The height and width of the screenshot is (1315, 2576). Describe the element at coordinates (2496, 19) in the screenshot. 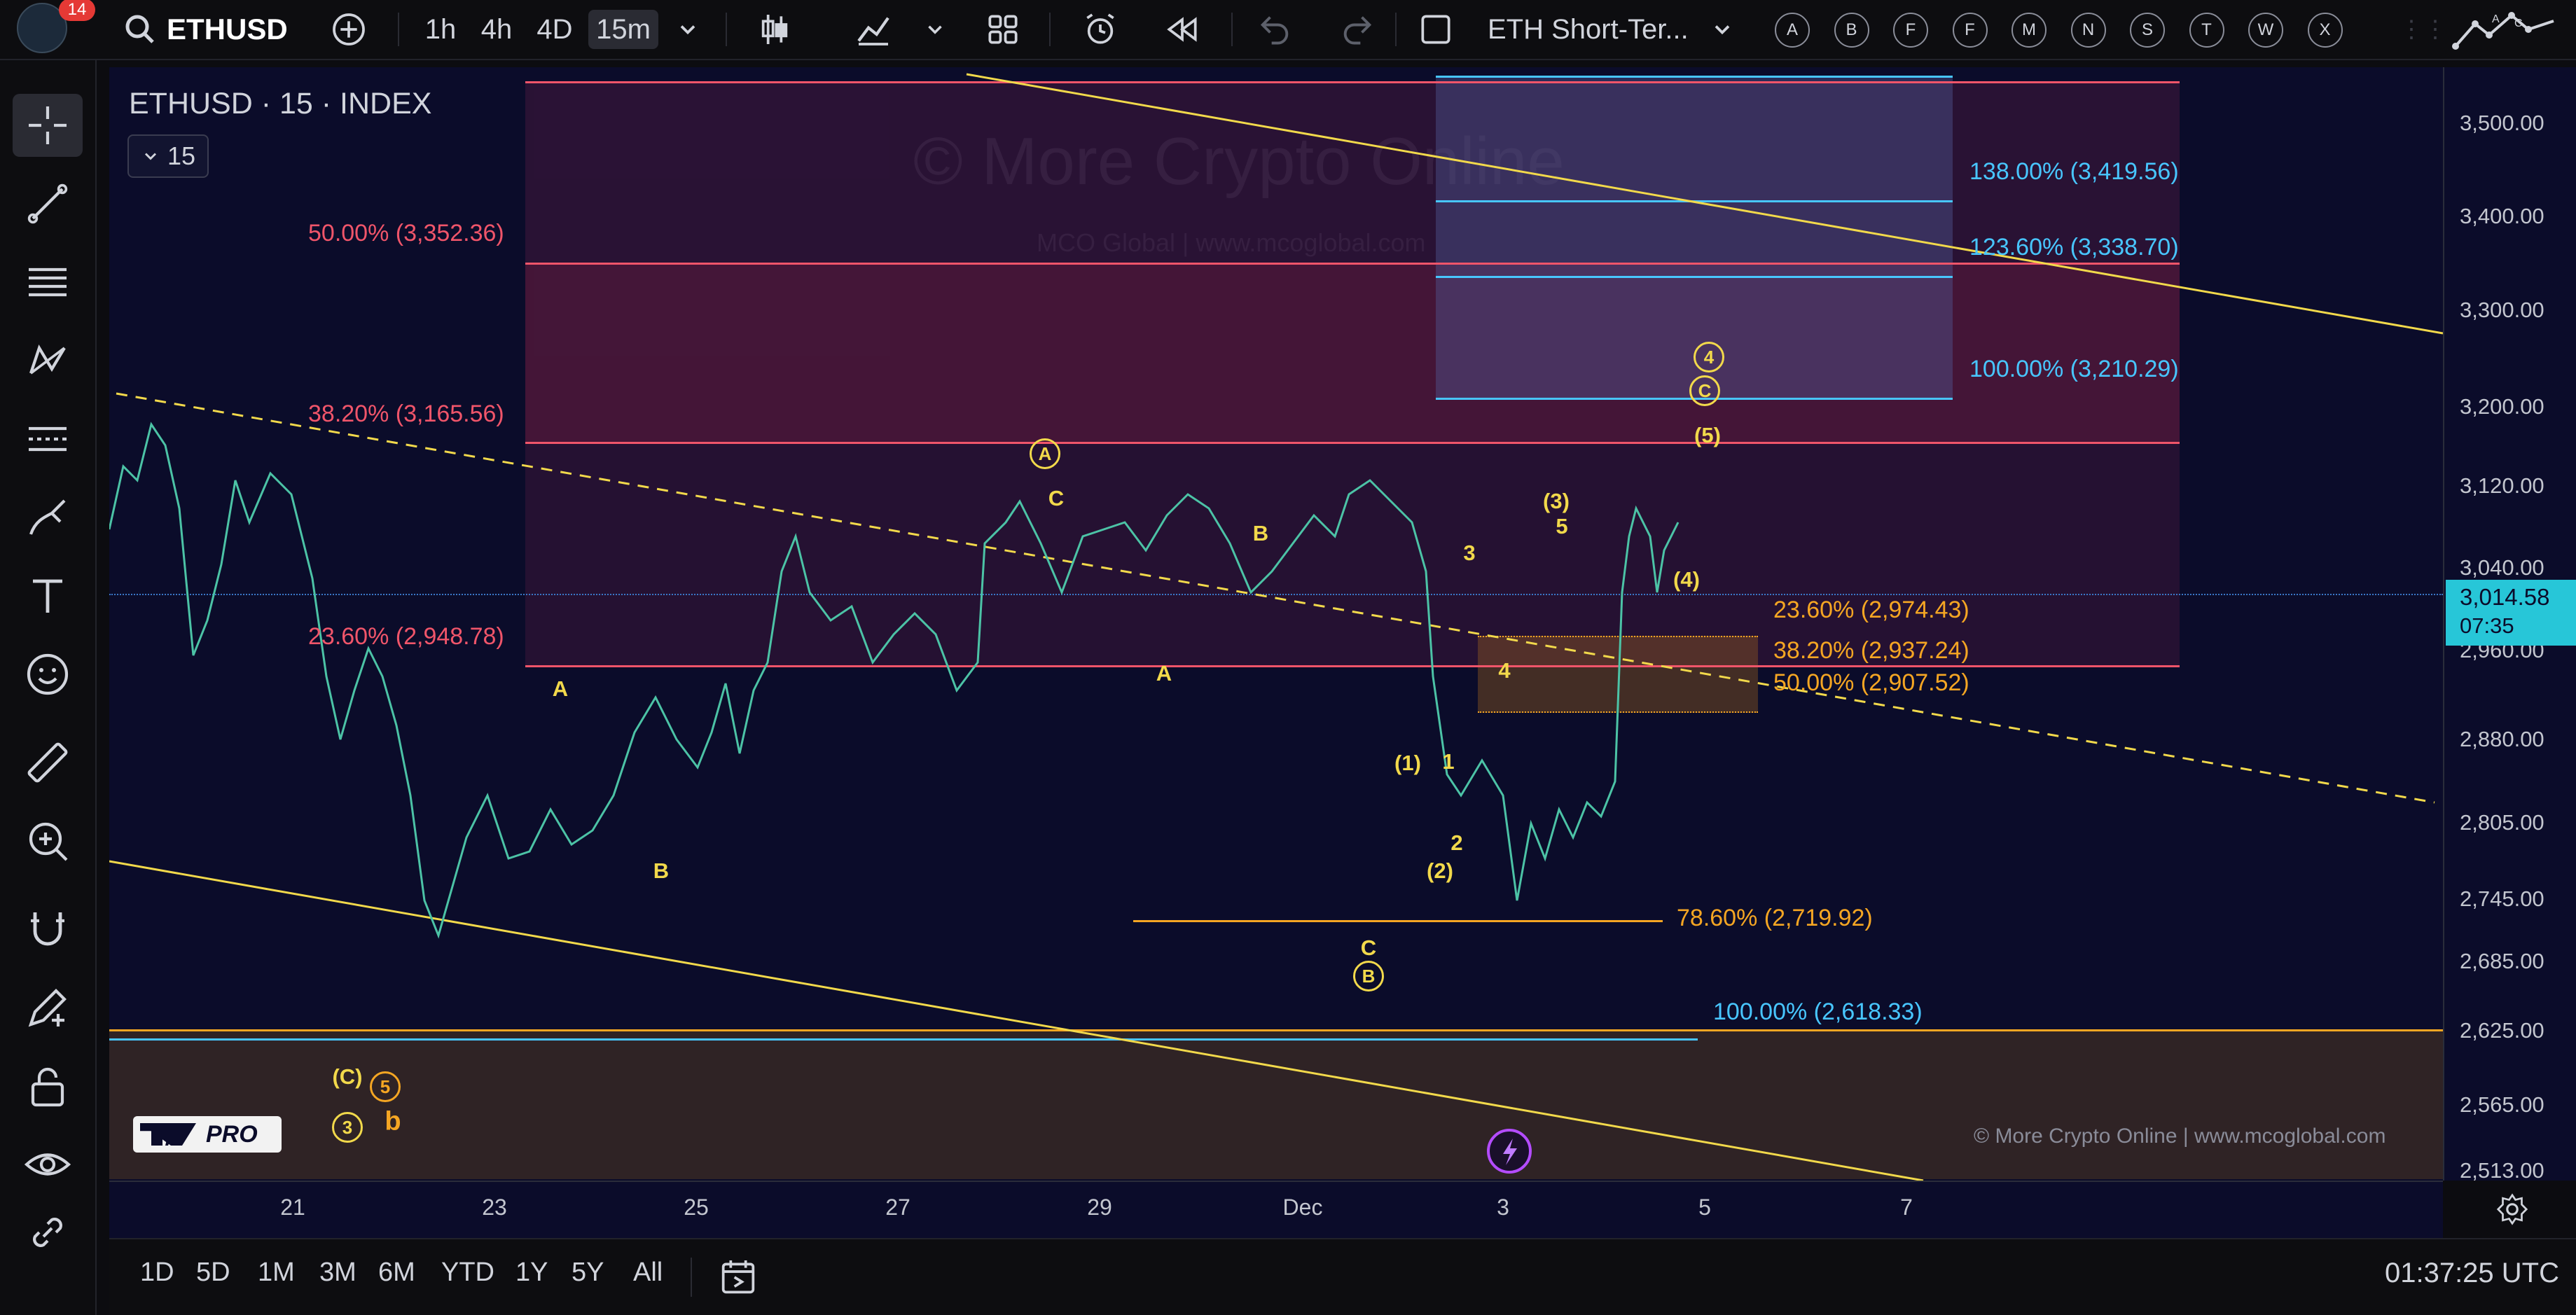

I see `svg-text: A` at that location.